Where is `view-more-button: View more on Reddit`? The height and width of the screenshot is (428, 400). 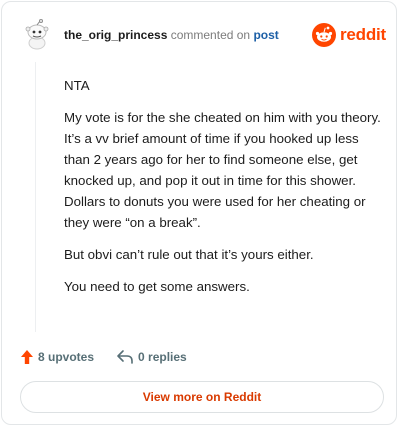 view-more-button: View more on Reddit is located at coordinates (202, 397).